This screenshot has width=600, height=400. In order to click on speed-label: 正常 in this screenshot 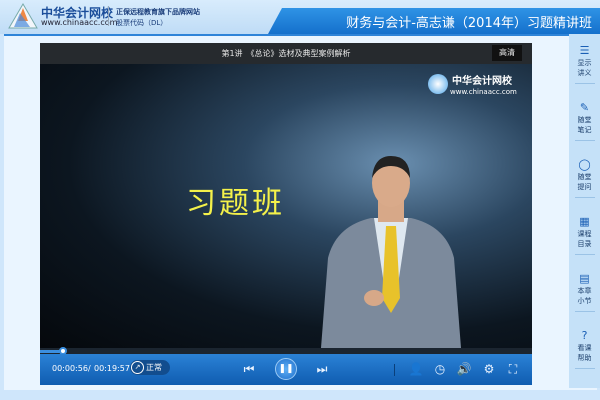, I will do `click(154, 367)`.